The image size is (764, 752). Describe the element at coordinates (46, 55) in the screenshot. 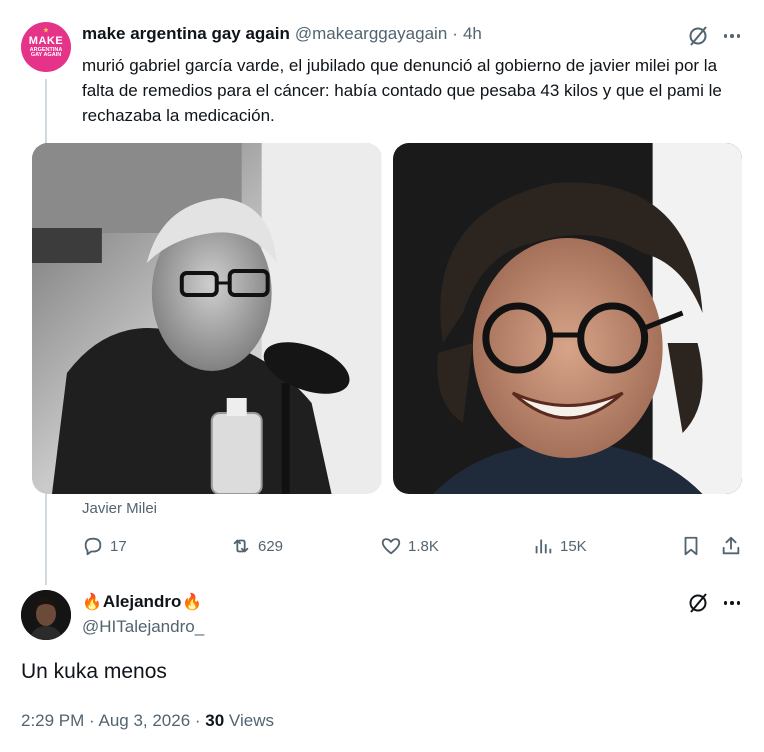

I see `avatar-logo-text: GAY AGAIN` at that location.